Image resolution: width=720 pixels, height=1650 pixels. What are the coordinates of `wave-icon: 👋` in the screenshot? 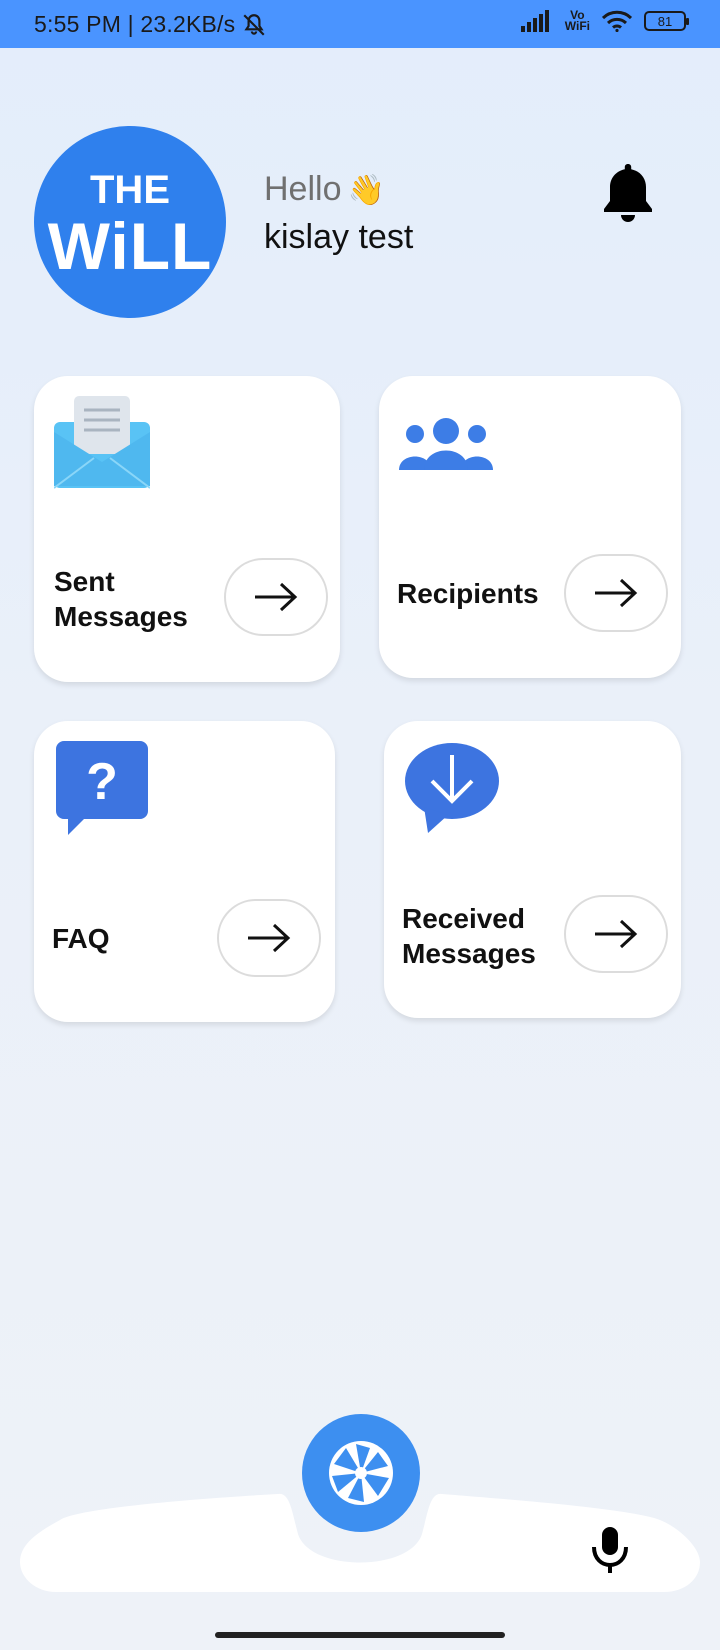 It's located at (366, 190).